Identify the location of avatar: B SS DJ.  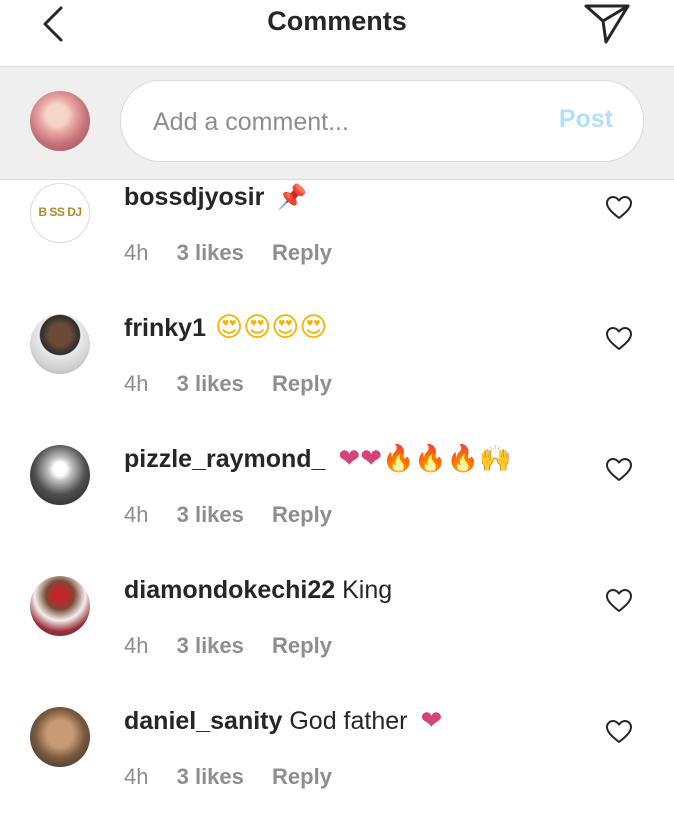
(60, 213).